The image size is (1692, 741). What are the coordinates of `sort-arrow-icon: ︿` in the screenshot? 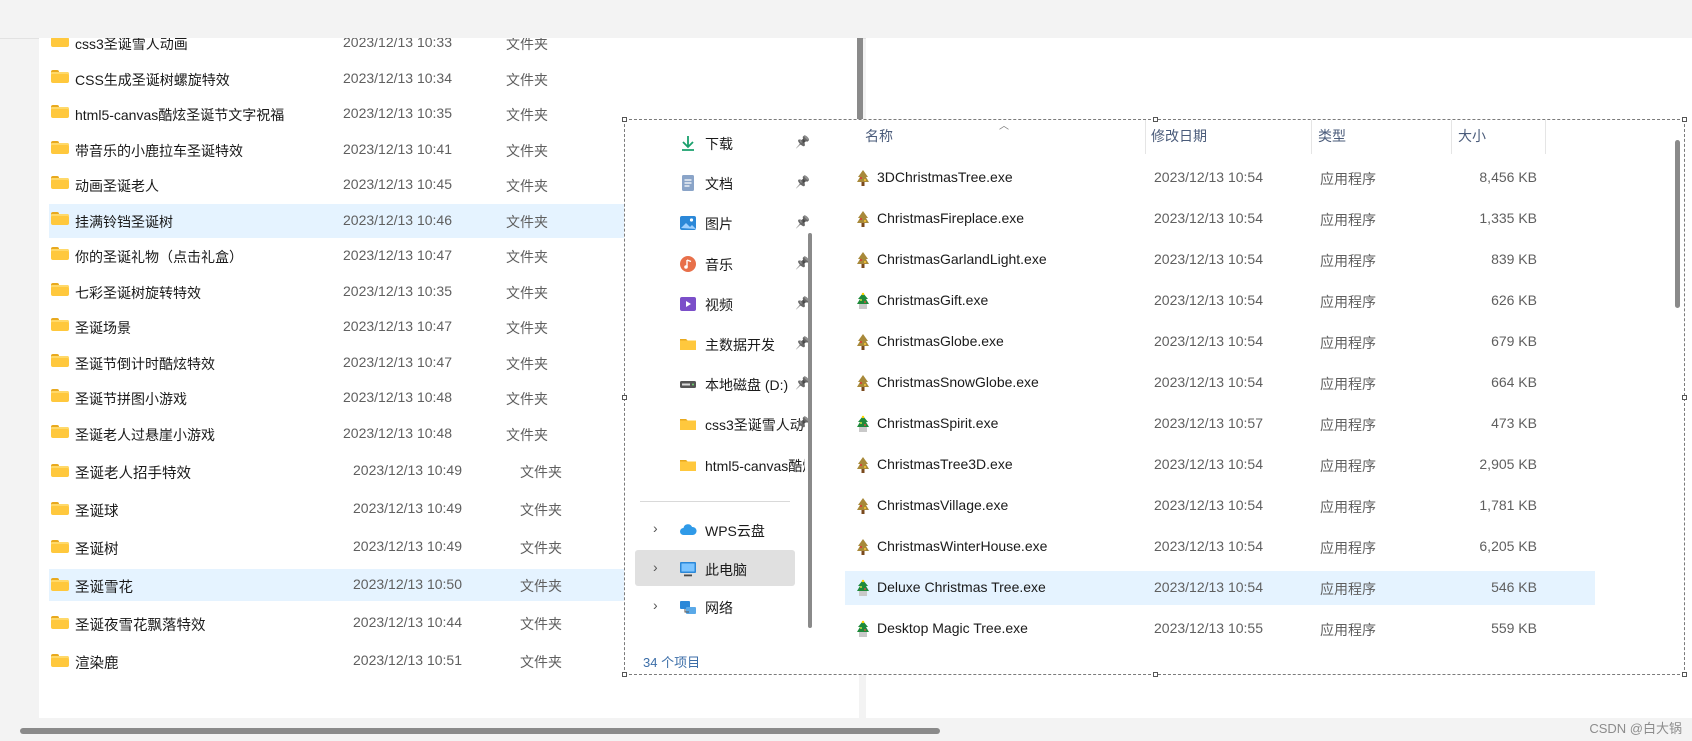 It's located at (1004, 126).